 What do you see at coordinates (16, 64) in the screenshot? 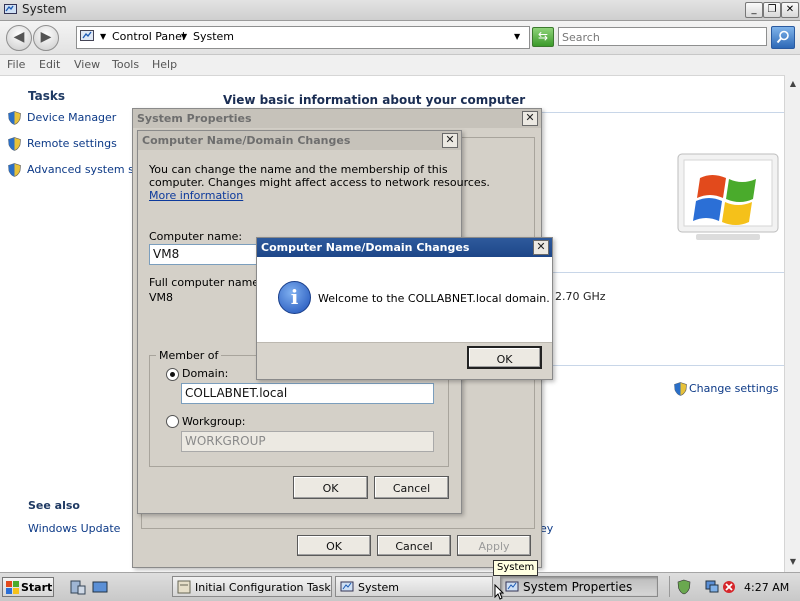
I see `menu-file: File` at bounding box center [16, 64].